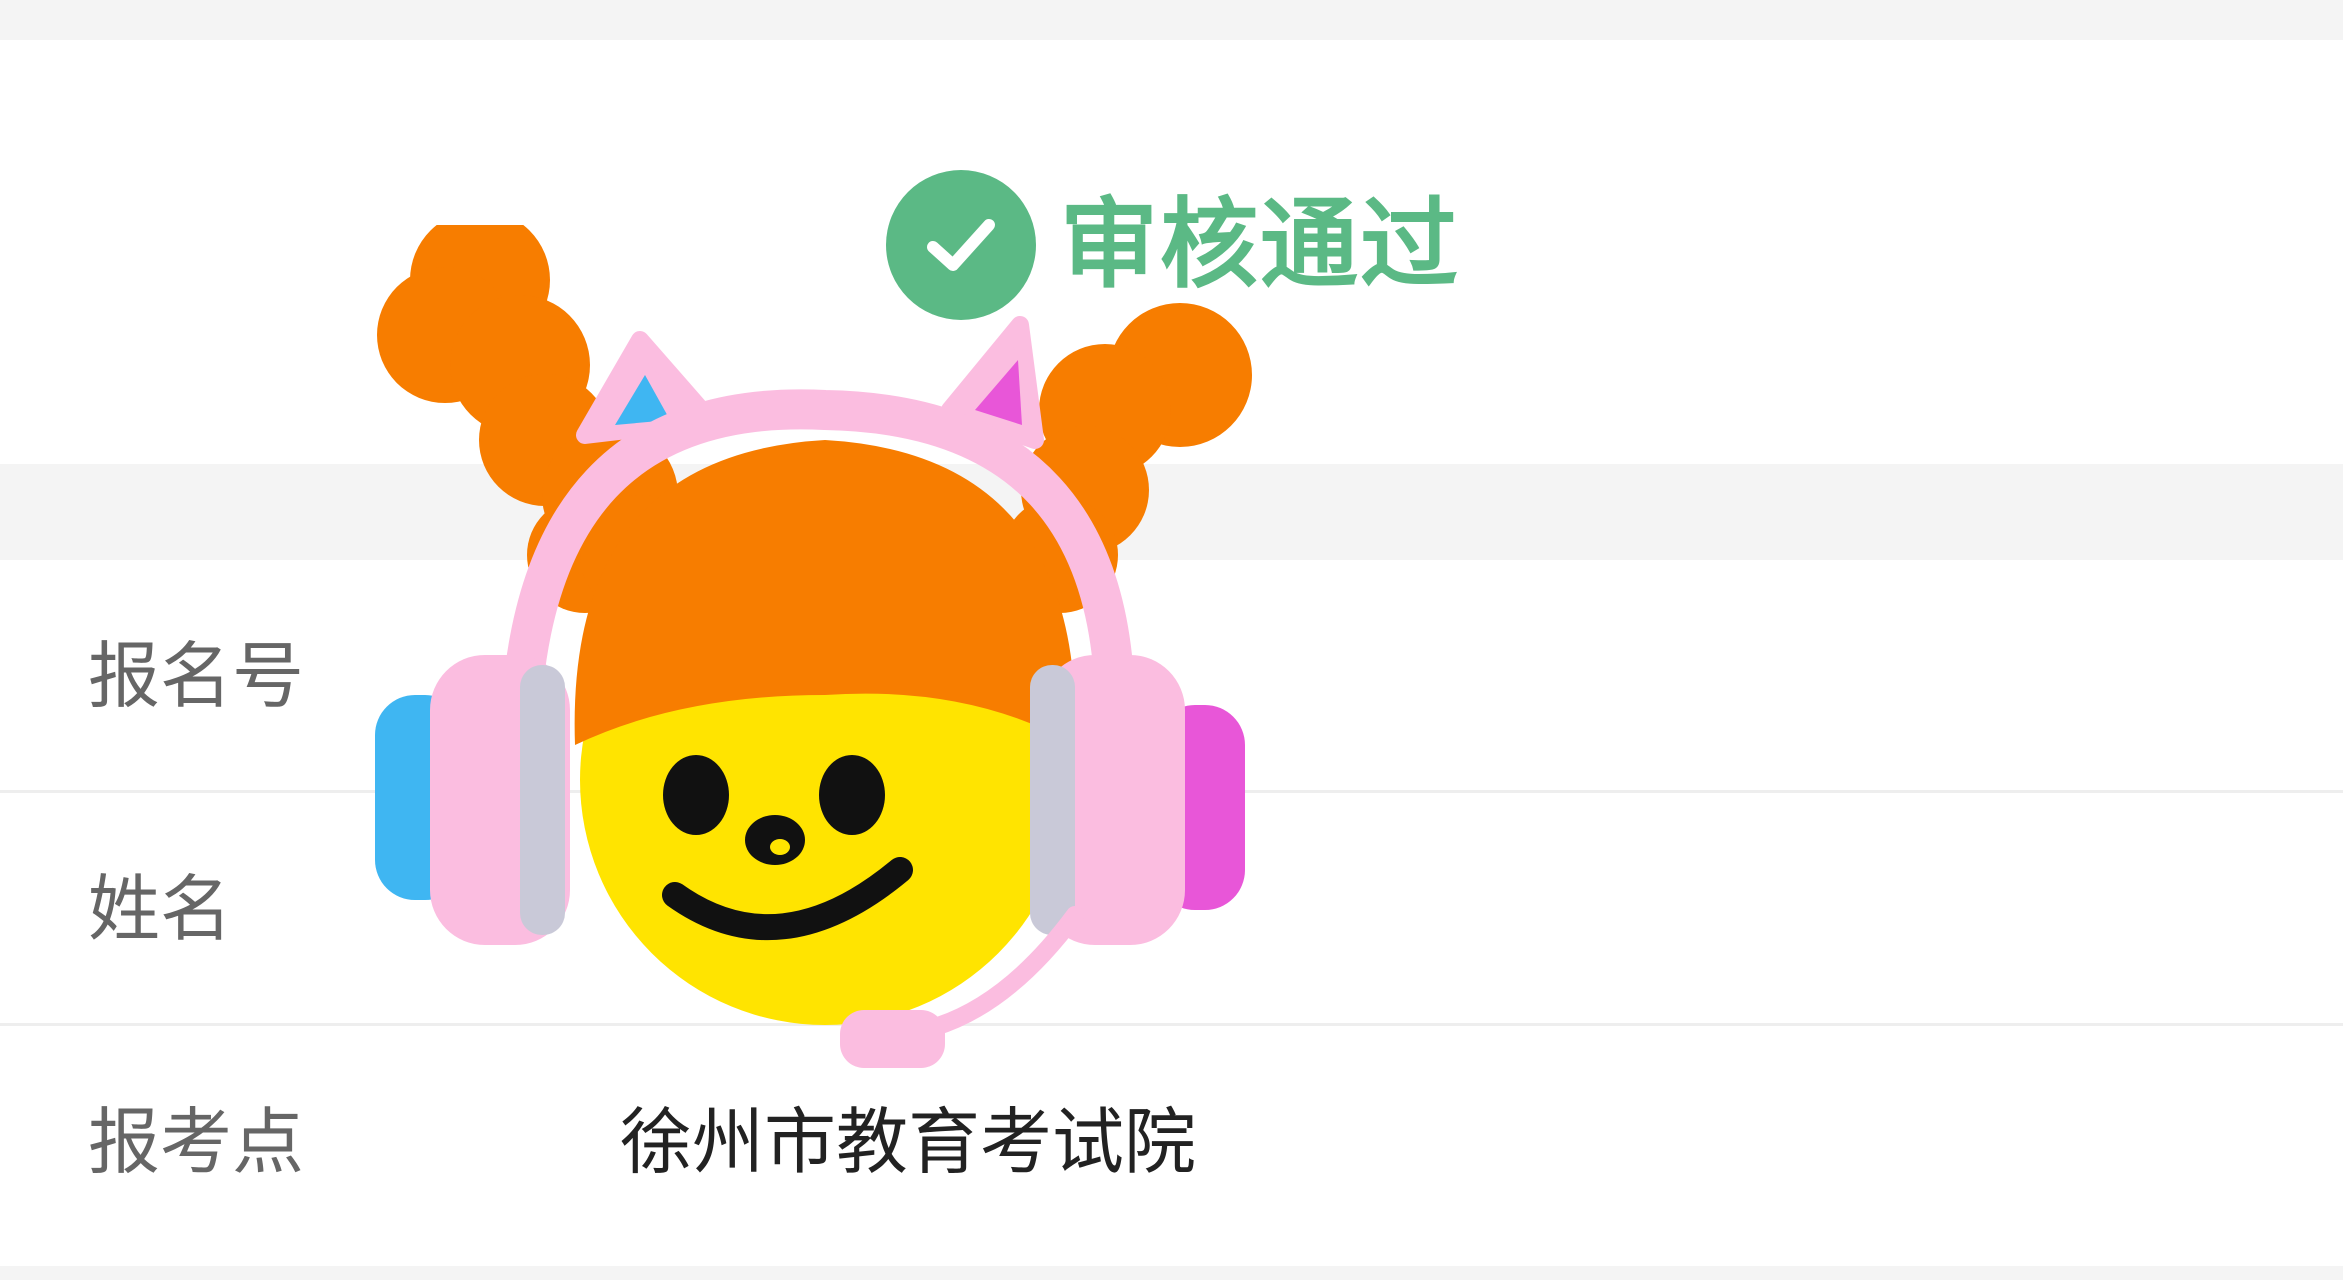  What do you see at coordinates (1171, 1273) in the screenshot?
I see `bottom-separator` at bounding box center [1171, 1273].